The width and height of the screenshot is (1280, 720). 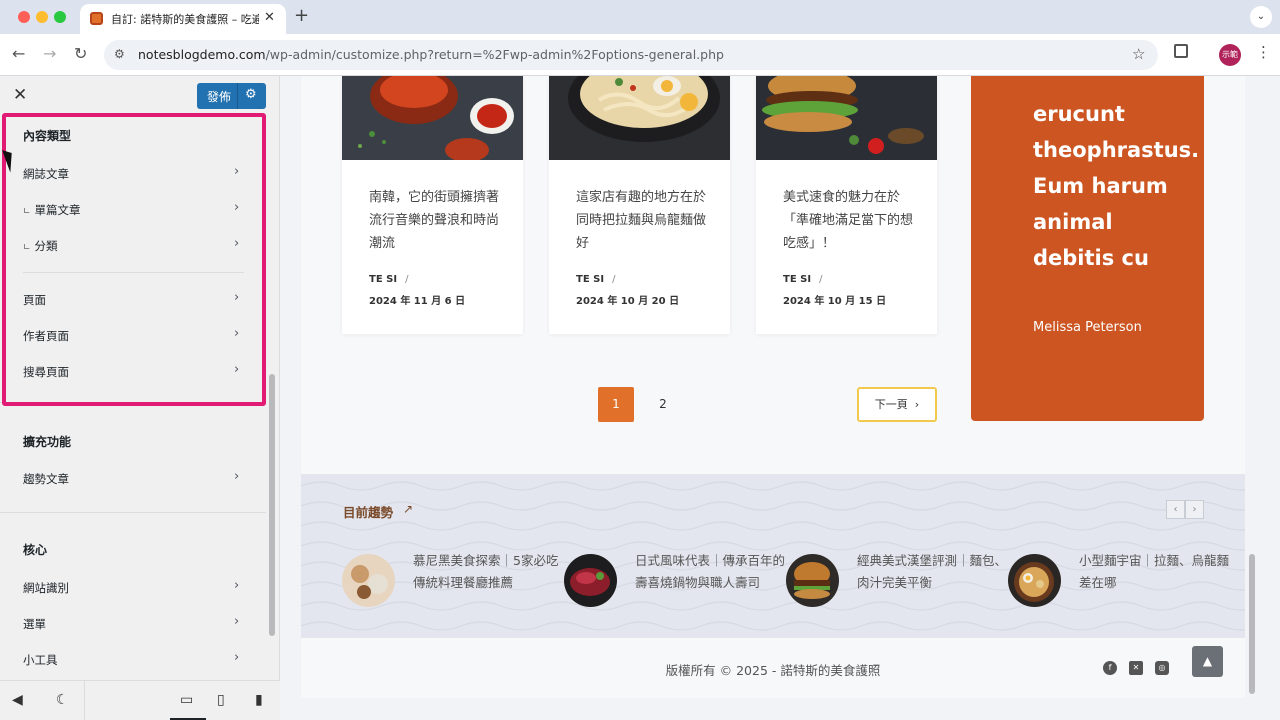 What do you see at coordinates (27, 248) in the screenshot?
I see `sub-level-icon: ∟` at bounding box center [27, 248].